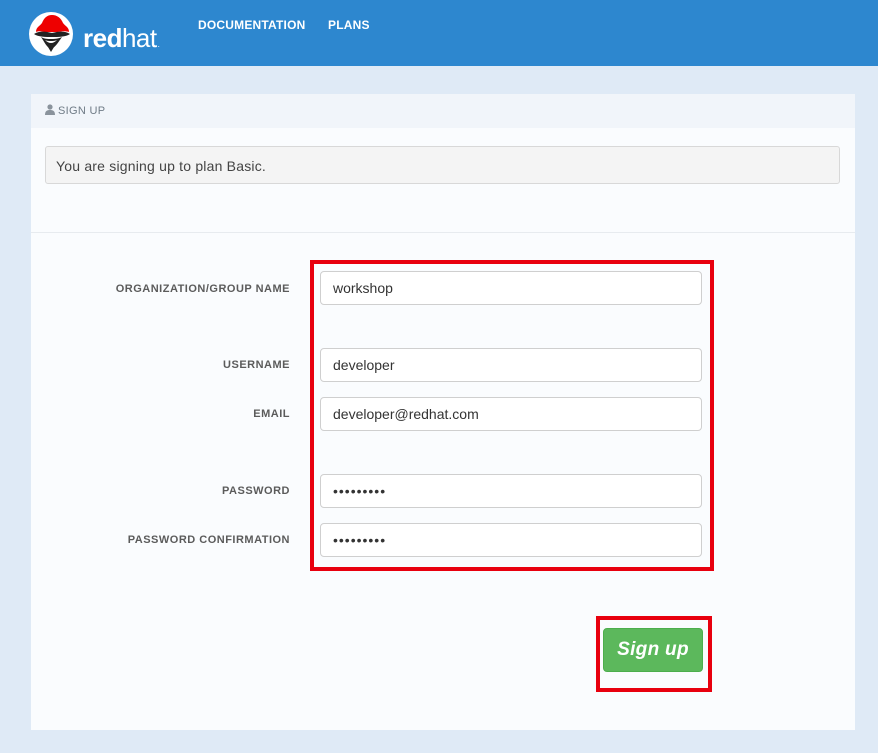  Describe the element at coordinates (443, 232) in the screenshot. I see `panel-divider` at that location.